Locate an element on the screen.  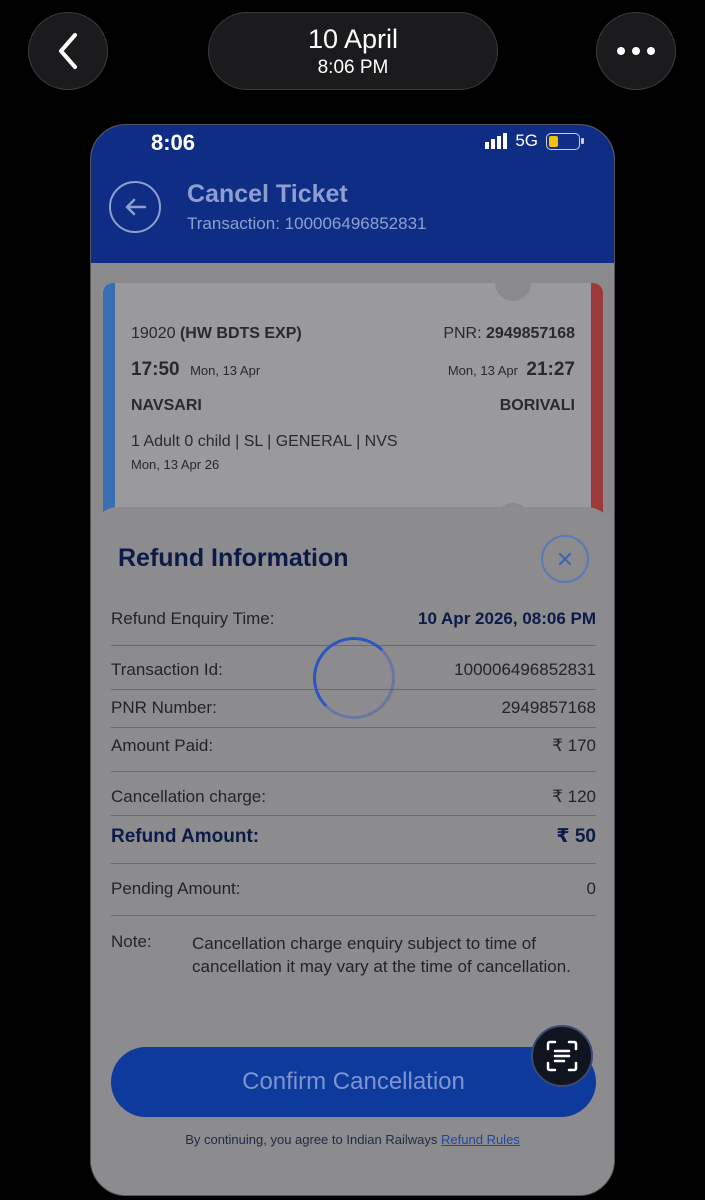
row-value: 2949857168 is located at coordinates (548, 707).